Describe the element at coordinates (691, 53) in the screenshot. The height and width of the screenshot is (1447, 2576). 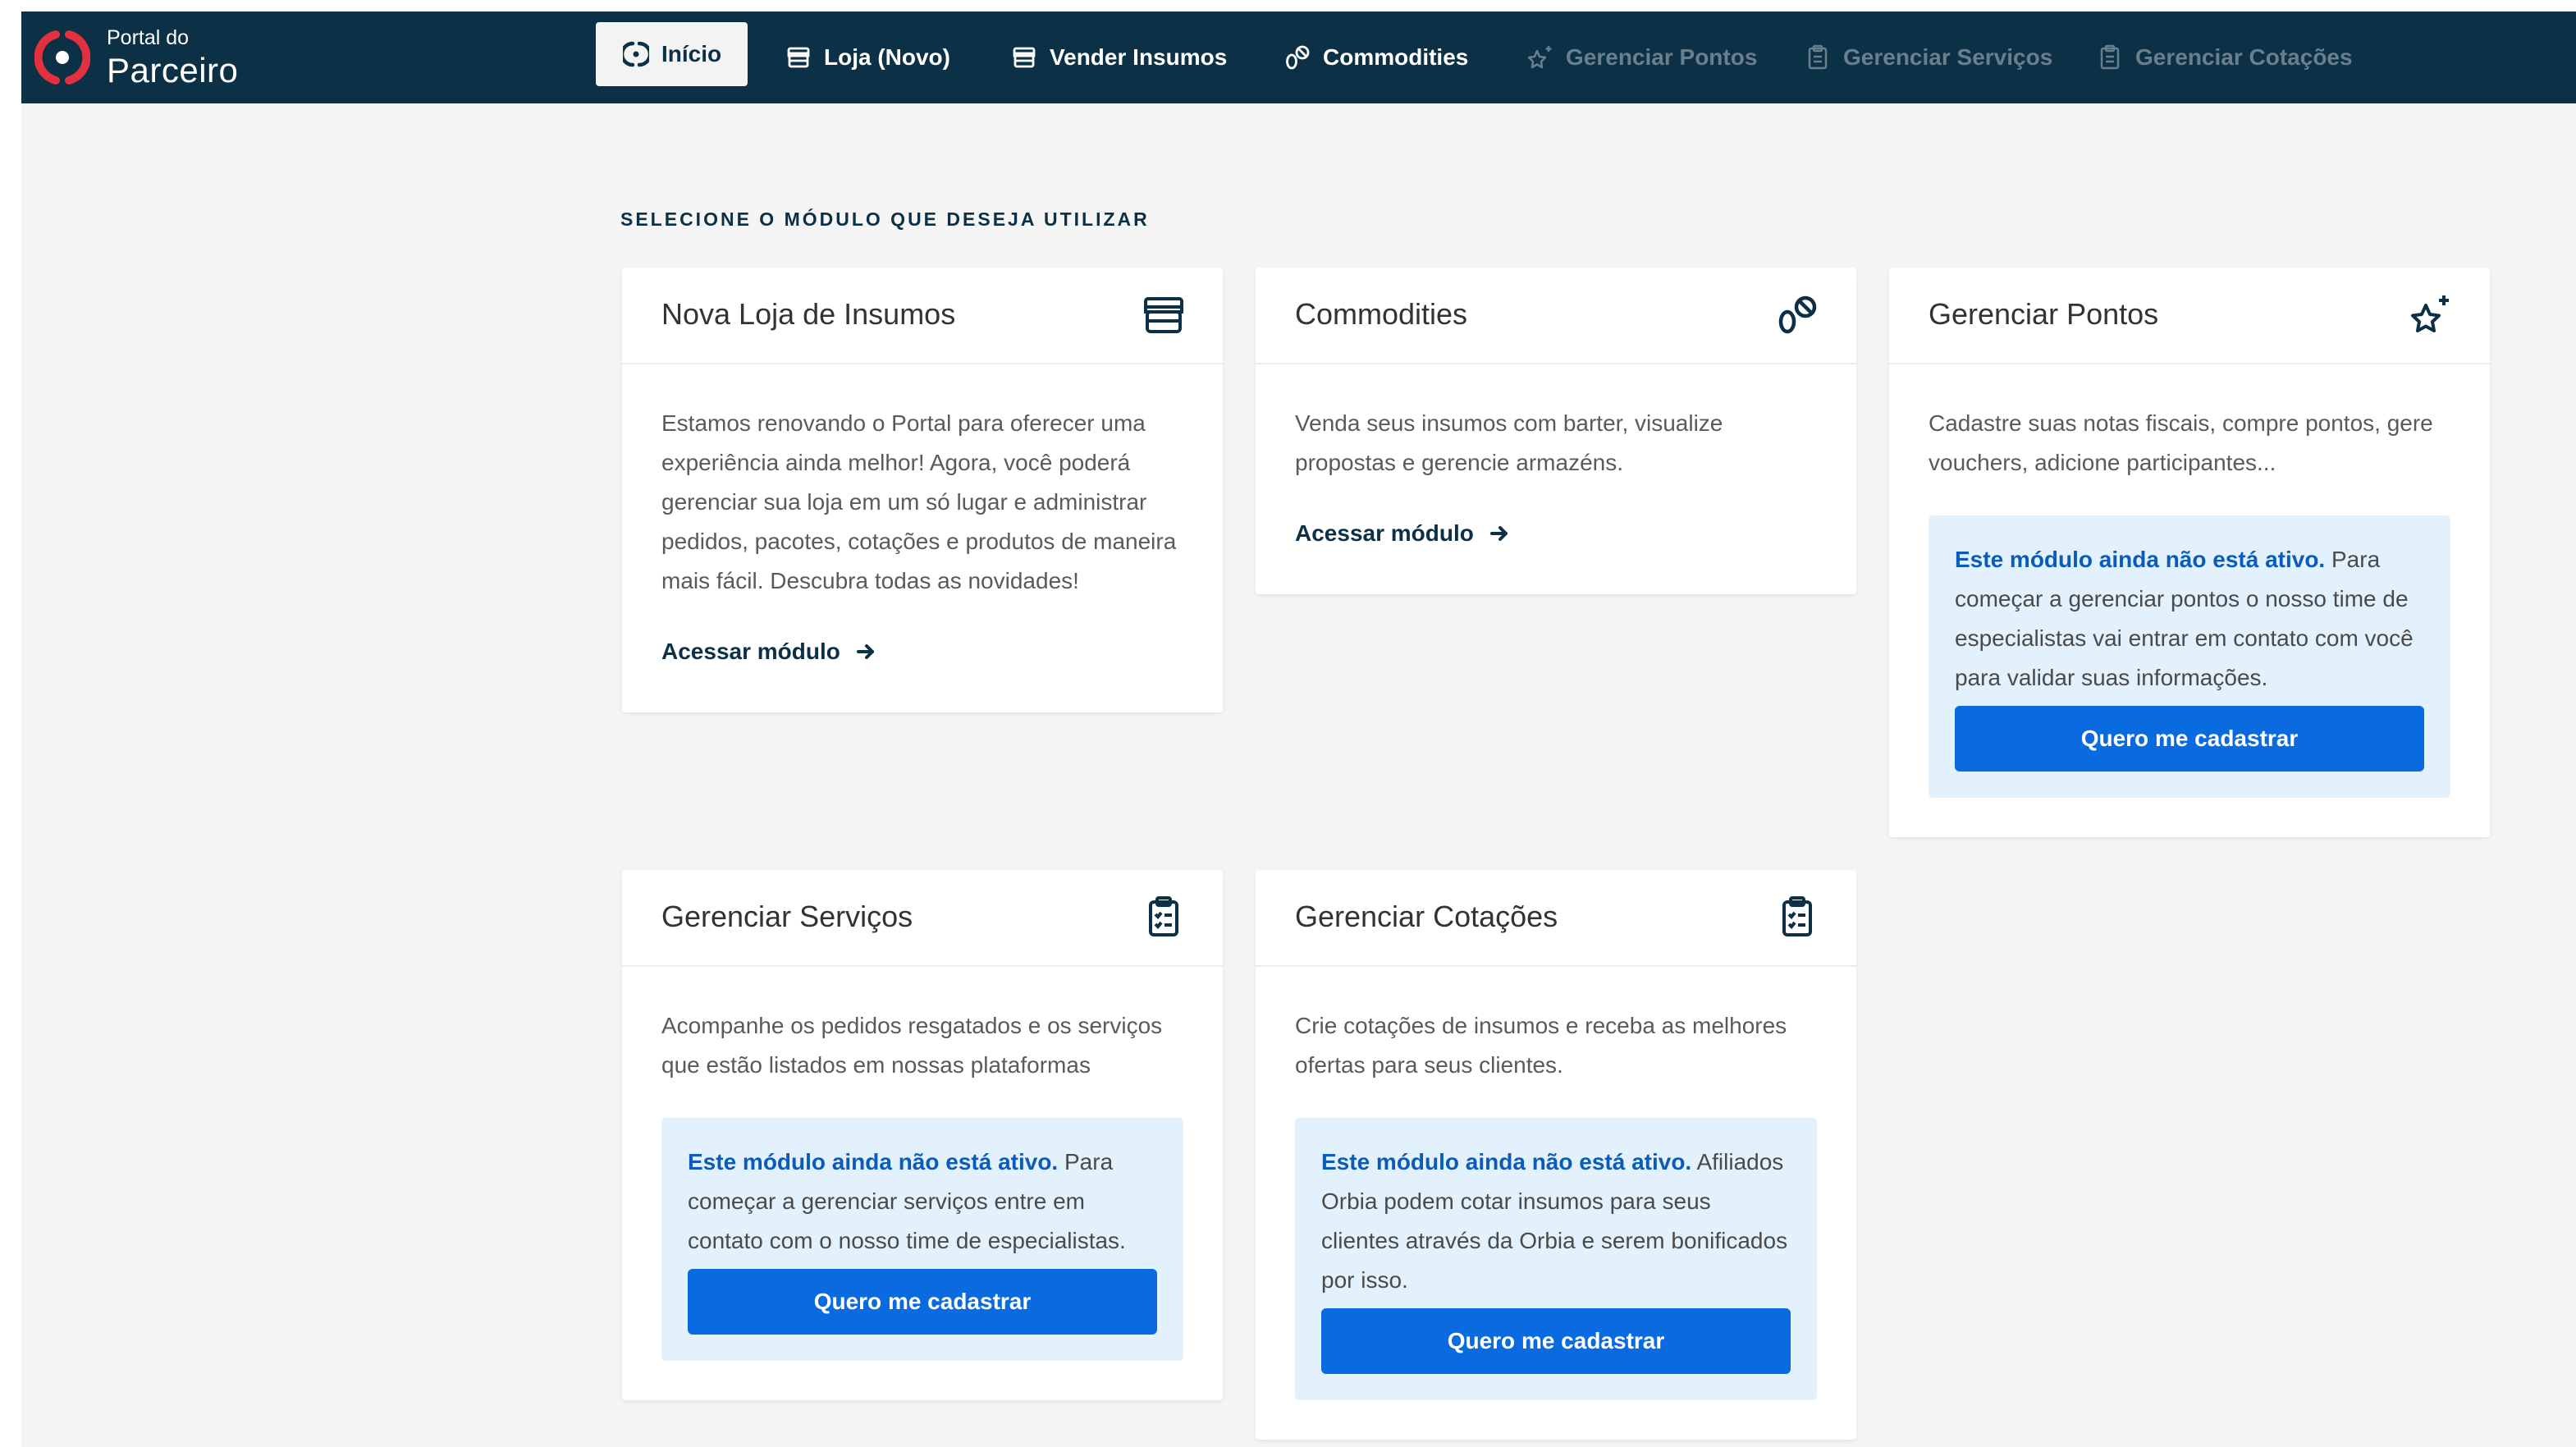
I see `nav-item-label: Início` at that location.